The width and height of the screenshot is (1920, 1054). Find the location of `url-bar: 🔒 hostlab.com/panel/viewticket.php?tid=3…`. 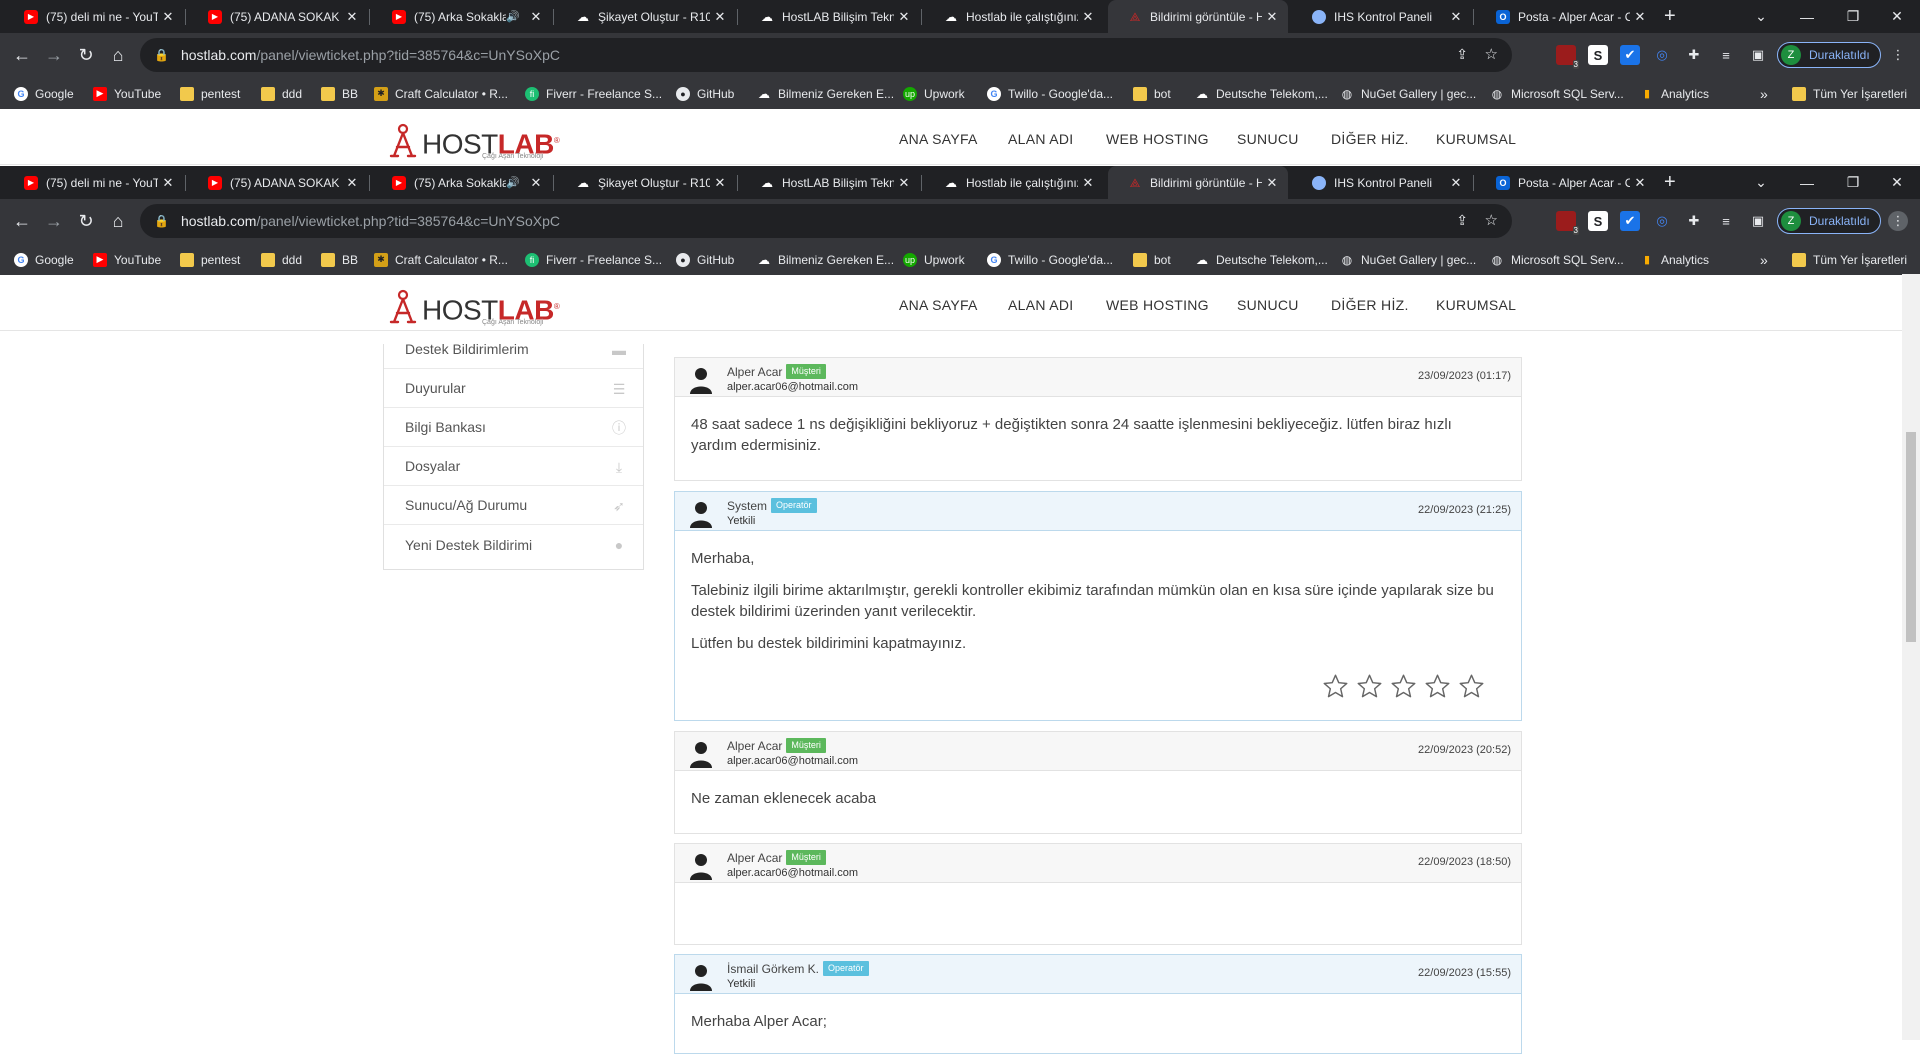

url-bar: 🔒 hostlab.com/panel/viewticket.php?tid=3… is located at coordinates (826, 55).